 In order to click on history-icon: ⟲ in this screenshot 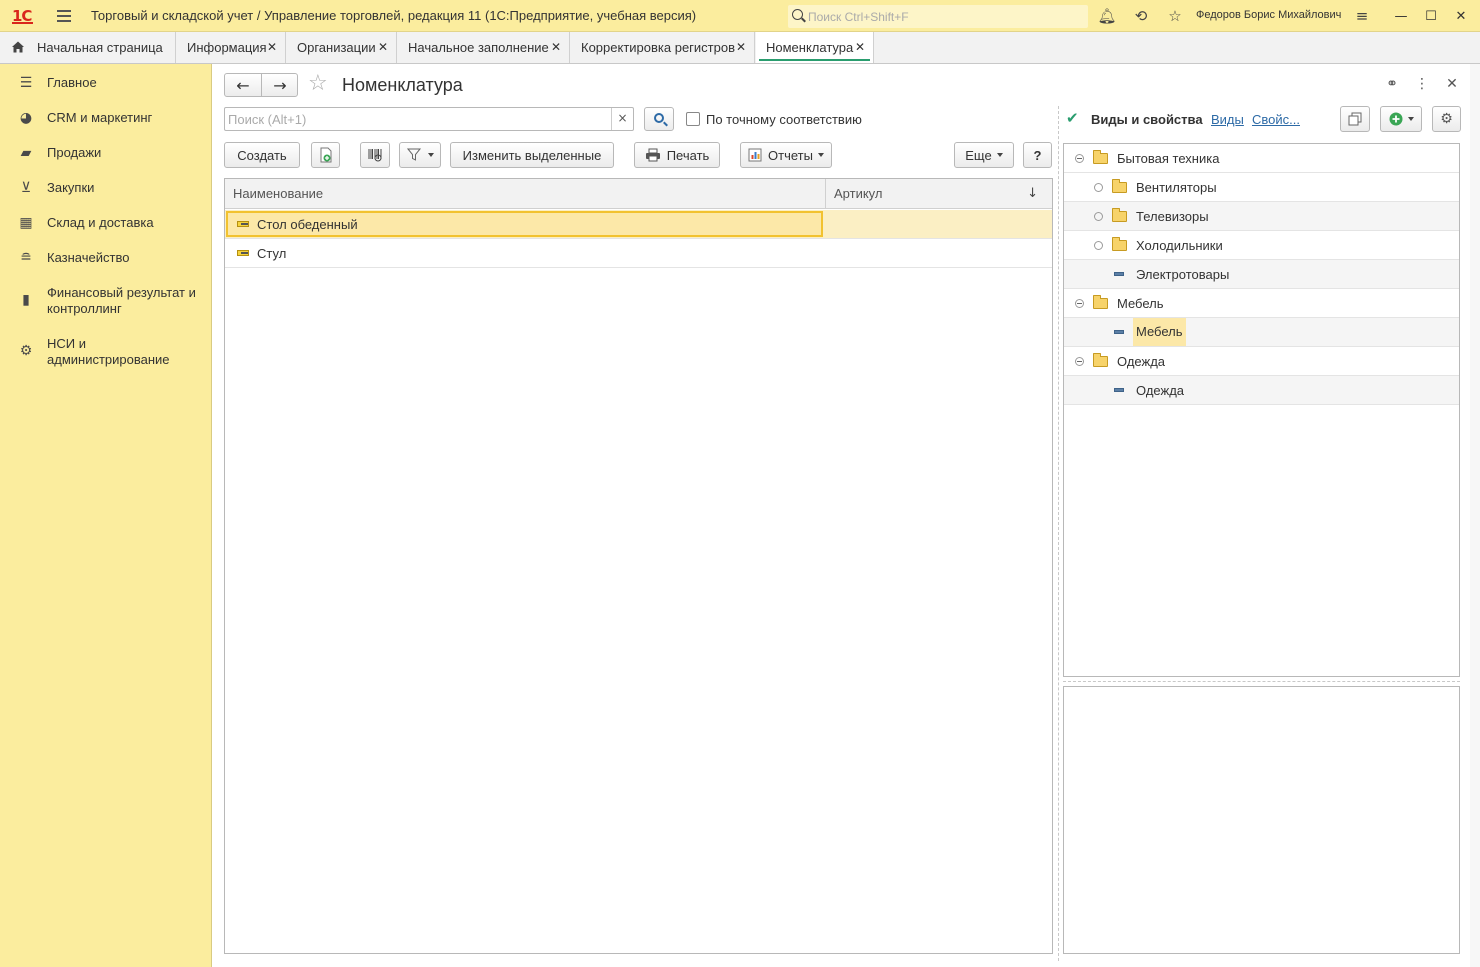, I will do `click(1141, 16)`.